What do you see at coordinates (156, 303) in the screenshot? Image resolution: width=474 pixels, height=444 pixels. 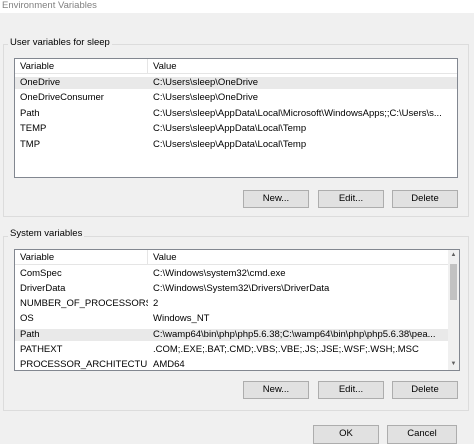 I see `variable-value: 2` at bounding box center [156, 303].